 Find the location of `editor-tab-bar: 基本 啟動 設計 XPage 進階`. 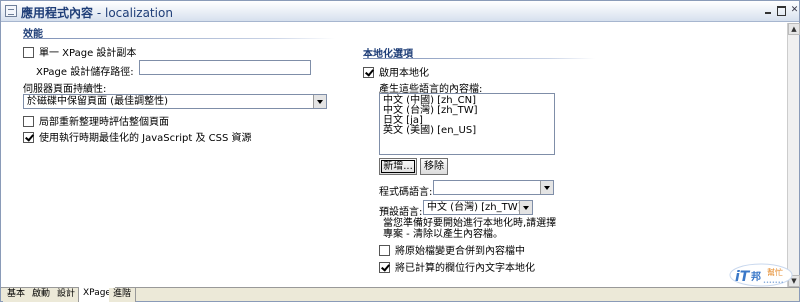

editor-tab-bar: 基本 啟動 設計 XPage 進階 is located at coordinates (400, 294).